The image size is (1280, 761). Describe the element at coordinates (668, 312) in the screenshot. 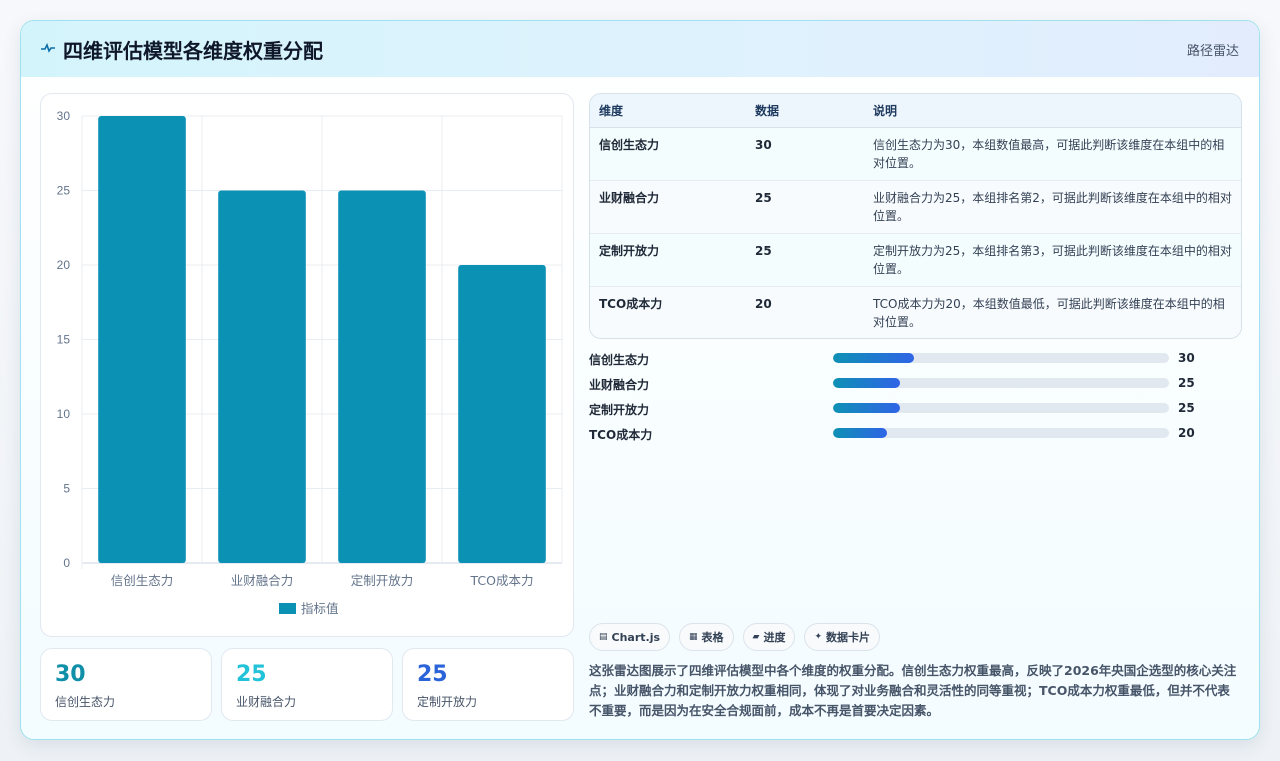

I see `dimension-cell: TCO成本力` at that location.